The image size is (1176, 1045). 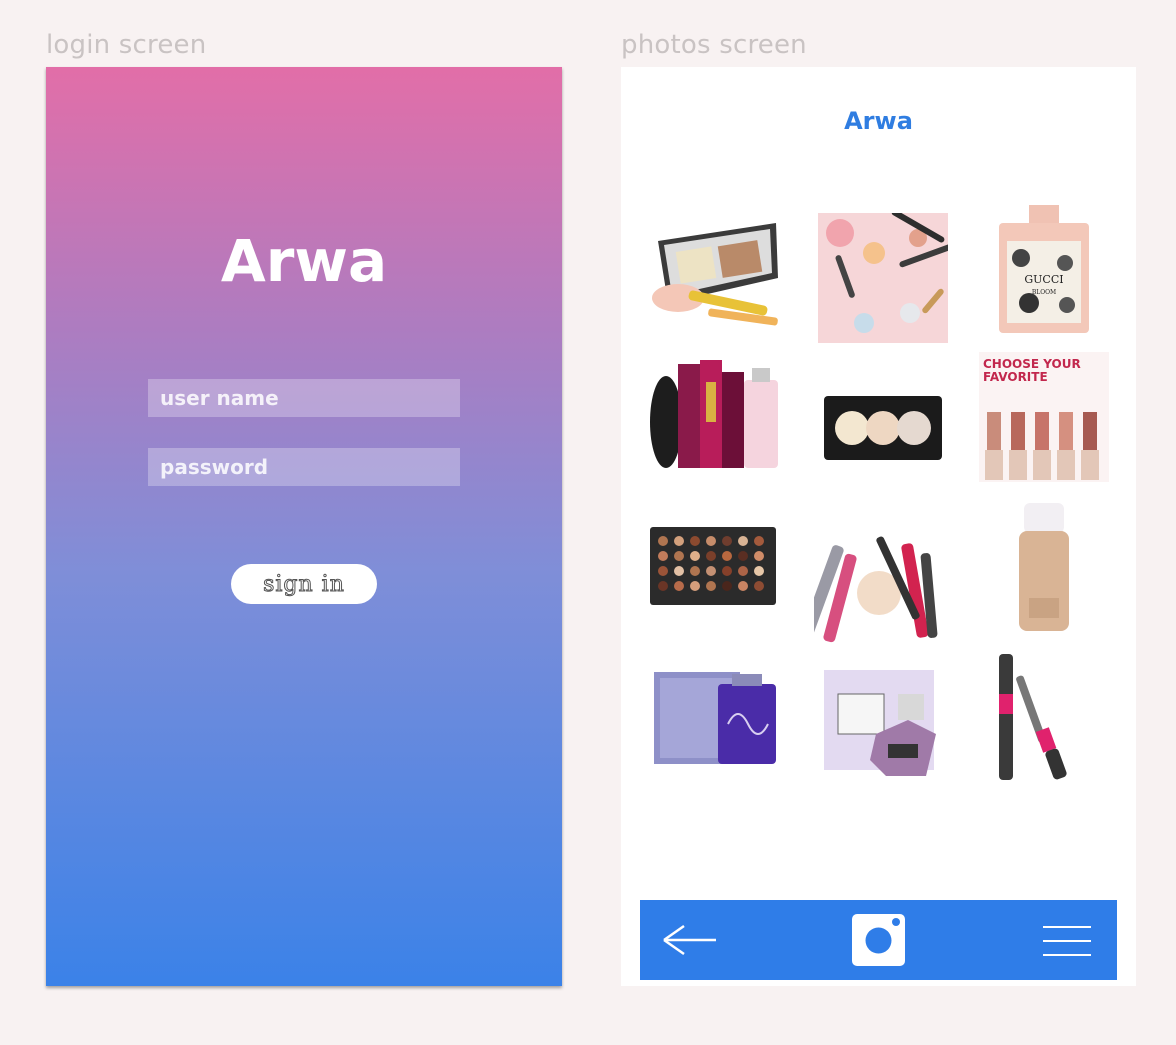 I want to click on hamburger-menu-icon, so click(x=1067, y=941).